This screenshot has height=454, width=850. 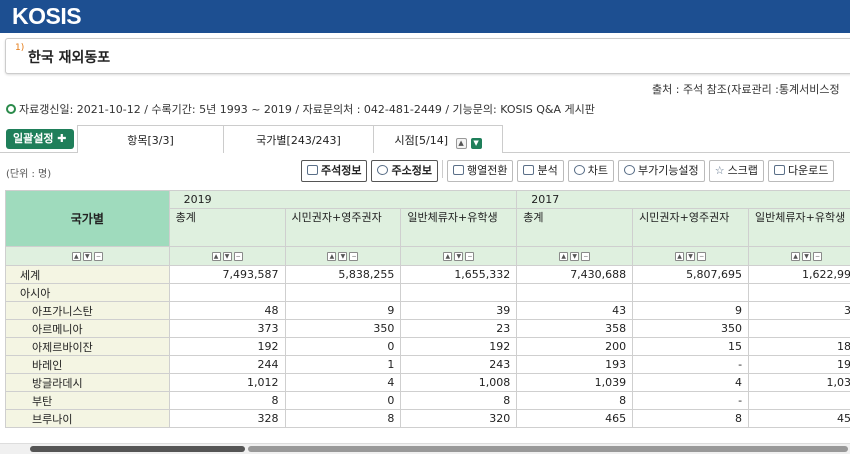 What do you see at coordinates (40, 139) in the screenshot?
I see `batch-settings-button: 일괄설정 ✚` at bounding box center [40, 139].